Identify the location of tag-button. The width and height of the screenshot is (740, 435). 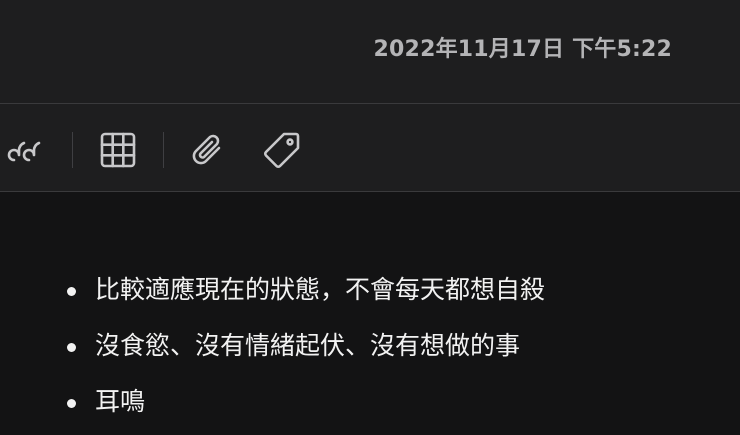
(282, 150).